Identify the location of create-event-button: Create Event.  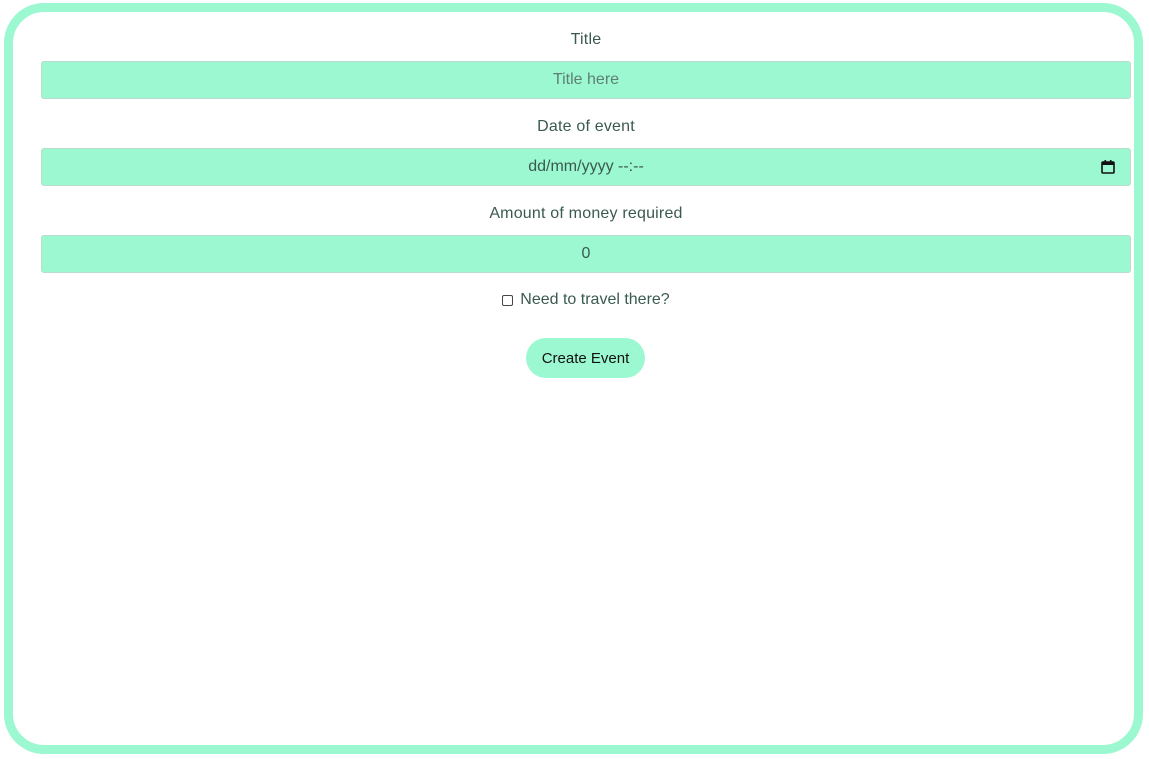
(585, 358).